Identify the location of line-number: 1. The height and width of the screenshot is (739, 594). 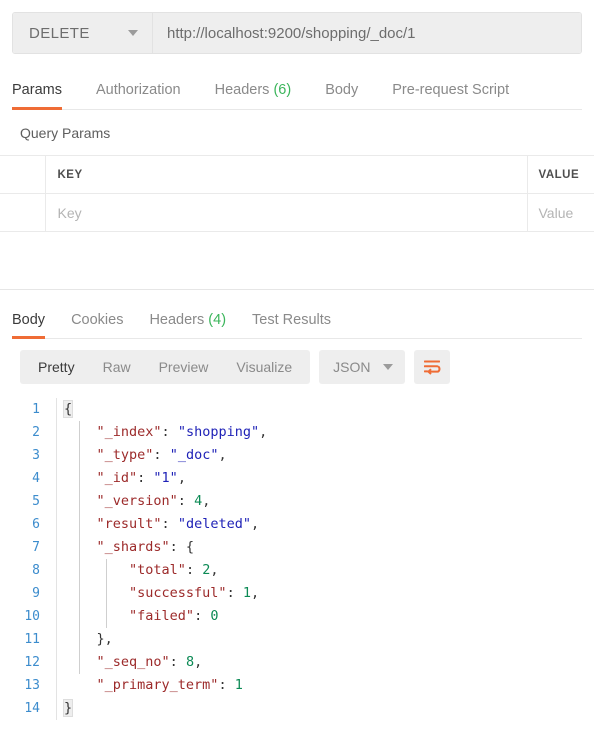
(36, 409).